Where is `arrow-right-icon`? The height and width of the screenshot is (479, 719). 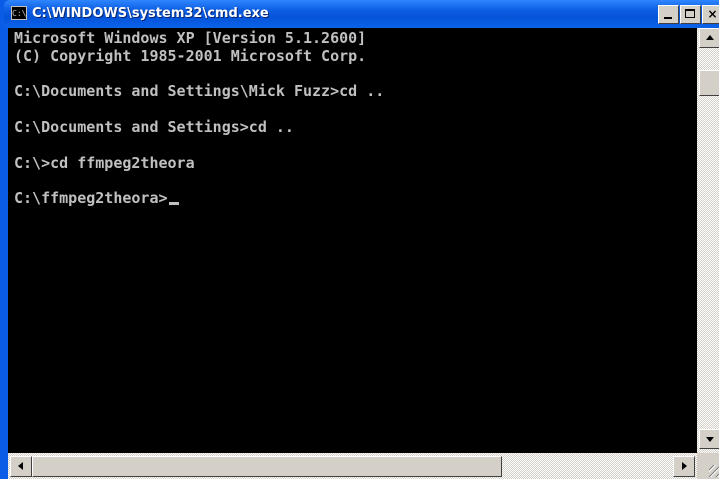
arrow-right-icon is located at coordinates (684, 466).